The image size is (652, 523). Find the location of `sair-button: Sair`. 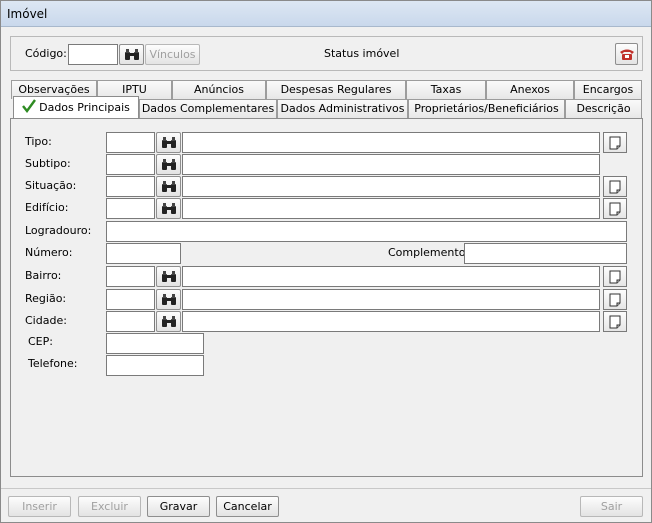

sair-button: Sair is located at coordinates (611, 506).